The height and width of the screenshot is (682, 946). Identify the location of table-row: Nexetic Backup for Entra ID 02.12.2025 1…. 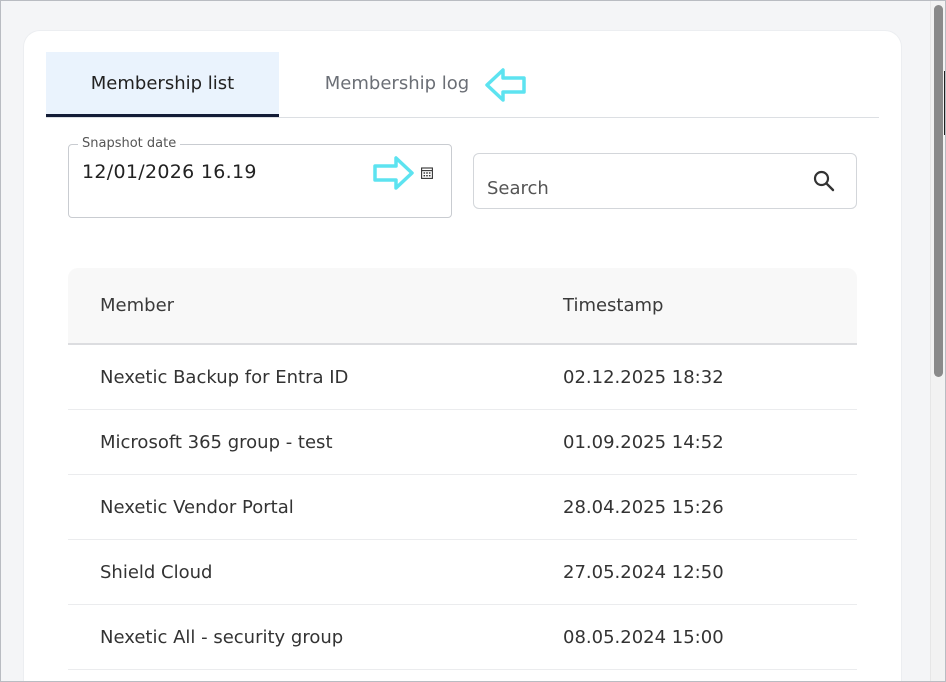
(462, 377).